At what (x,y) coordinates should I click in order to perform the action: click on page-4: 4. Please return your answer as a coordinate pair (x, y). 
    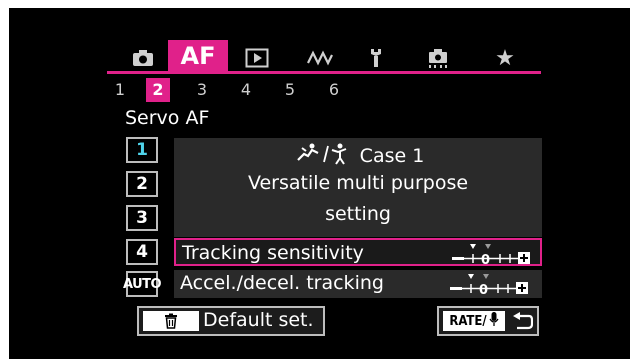
    Looking at the image, I should click on (246, 90).